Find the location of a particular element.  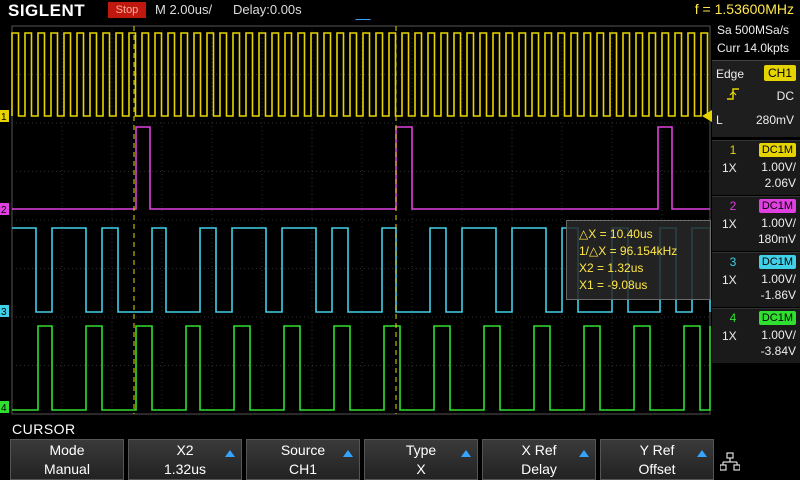

frequency-readout: f = 1.53600MHz is located at coordinates (744, 9).